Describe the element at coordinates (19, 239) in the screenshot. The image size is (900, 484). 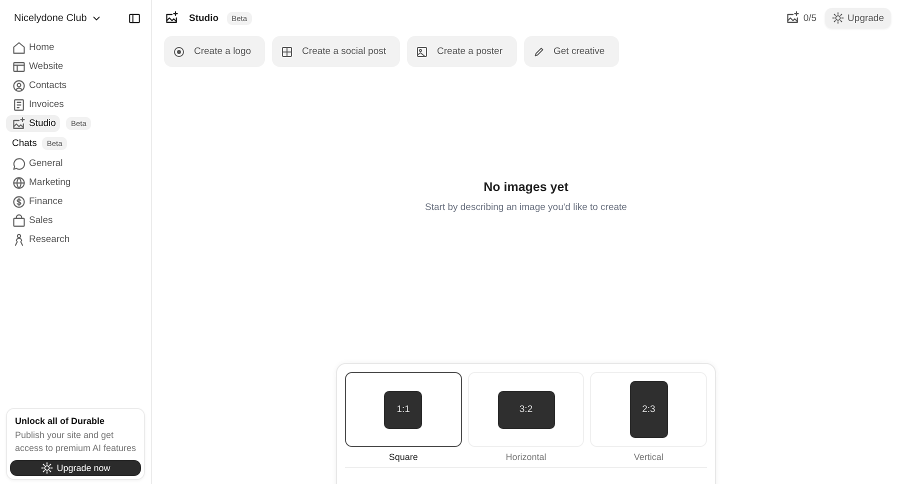
I see `people-icon` at that location.